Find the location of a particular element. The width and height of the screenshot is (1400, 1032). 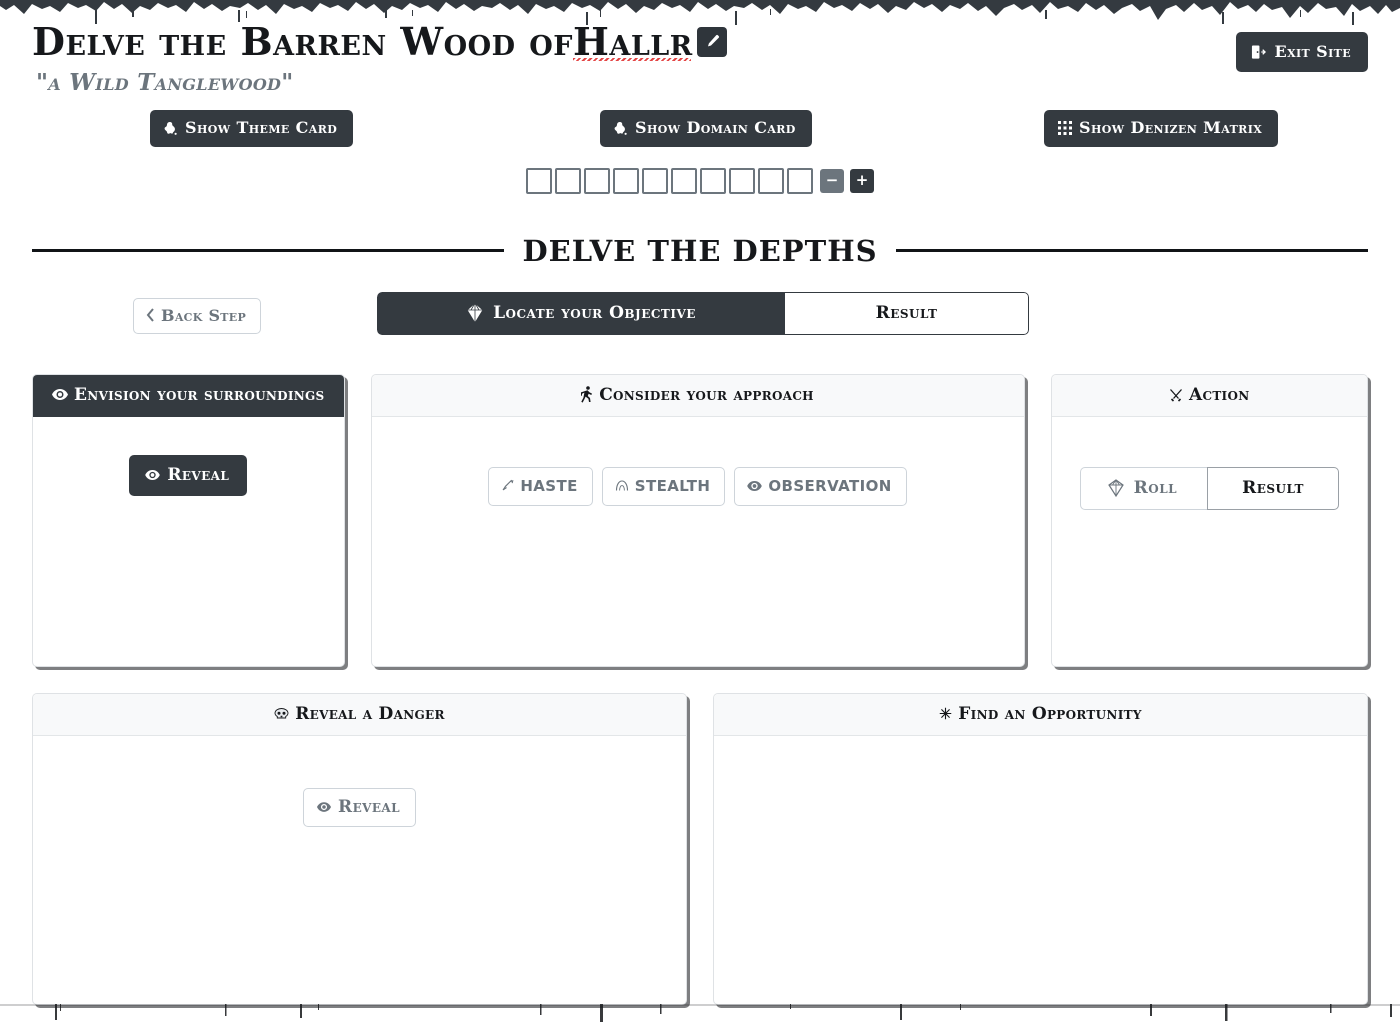

heading-rule-left is located at coordinates (268, 251).